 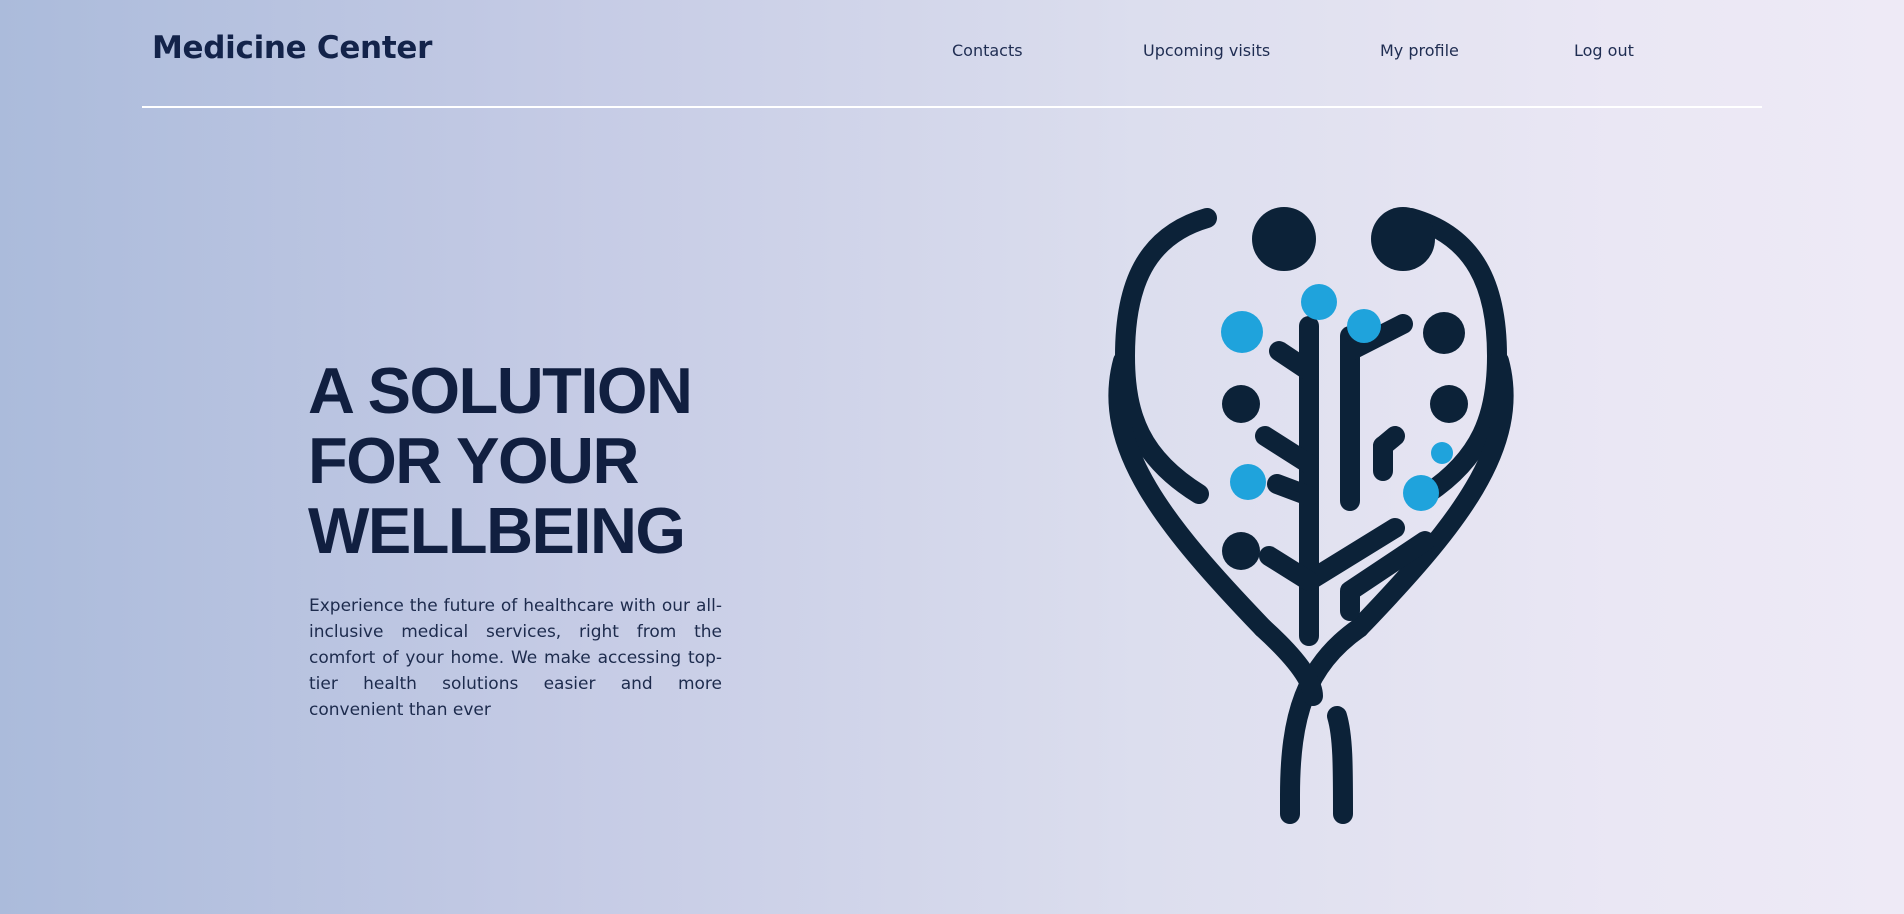 I want to click on nav-my-profile-link: My profile, so click(x=1419, y=50).